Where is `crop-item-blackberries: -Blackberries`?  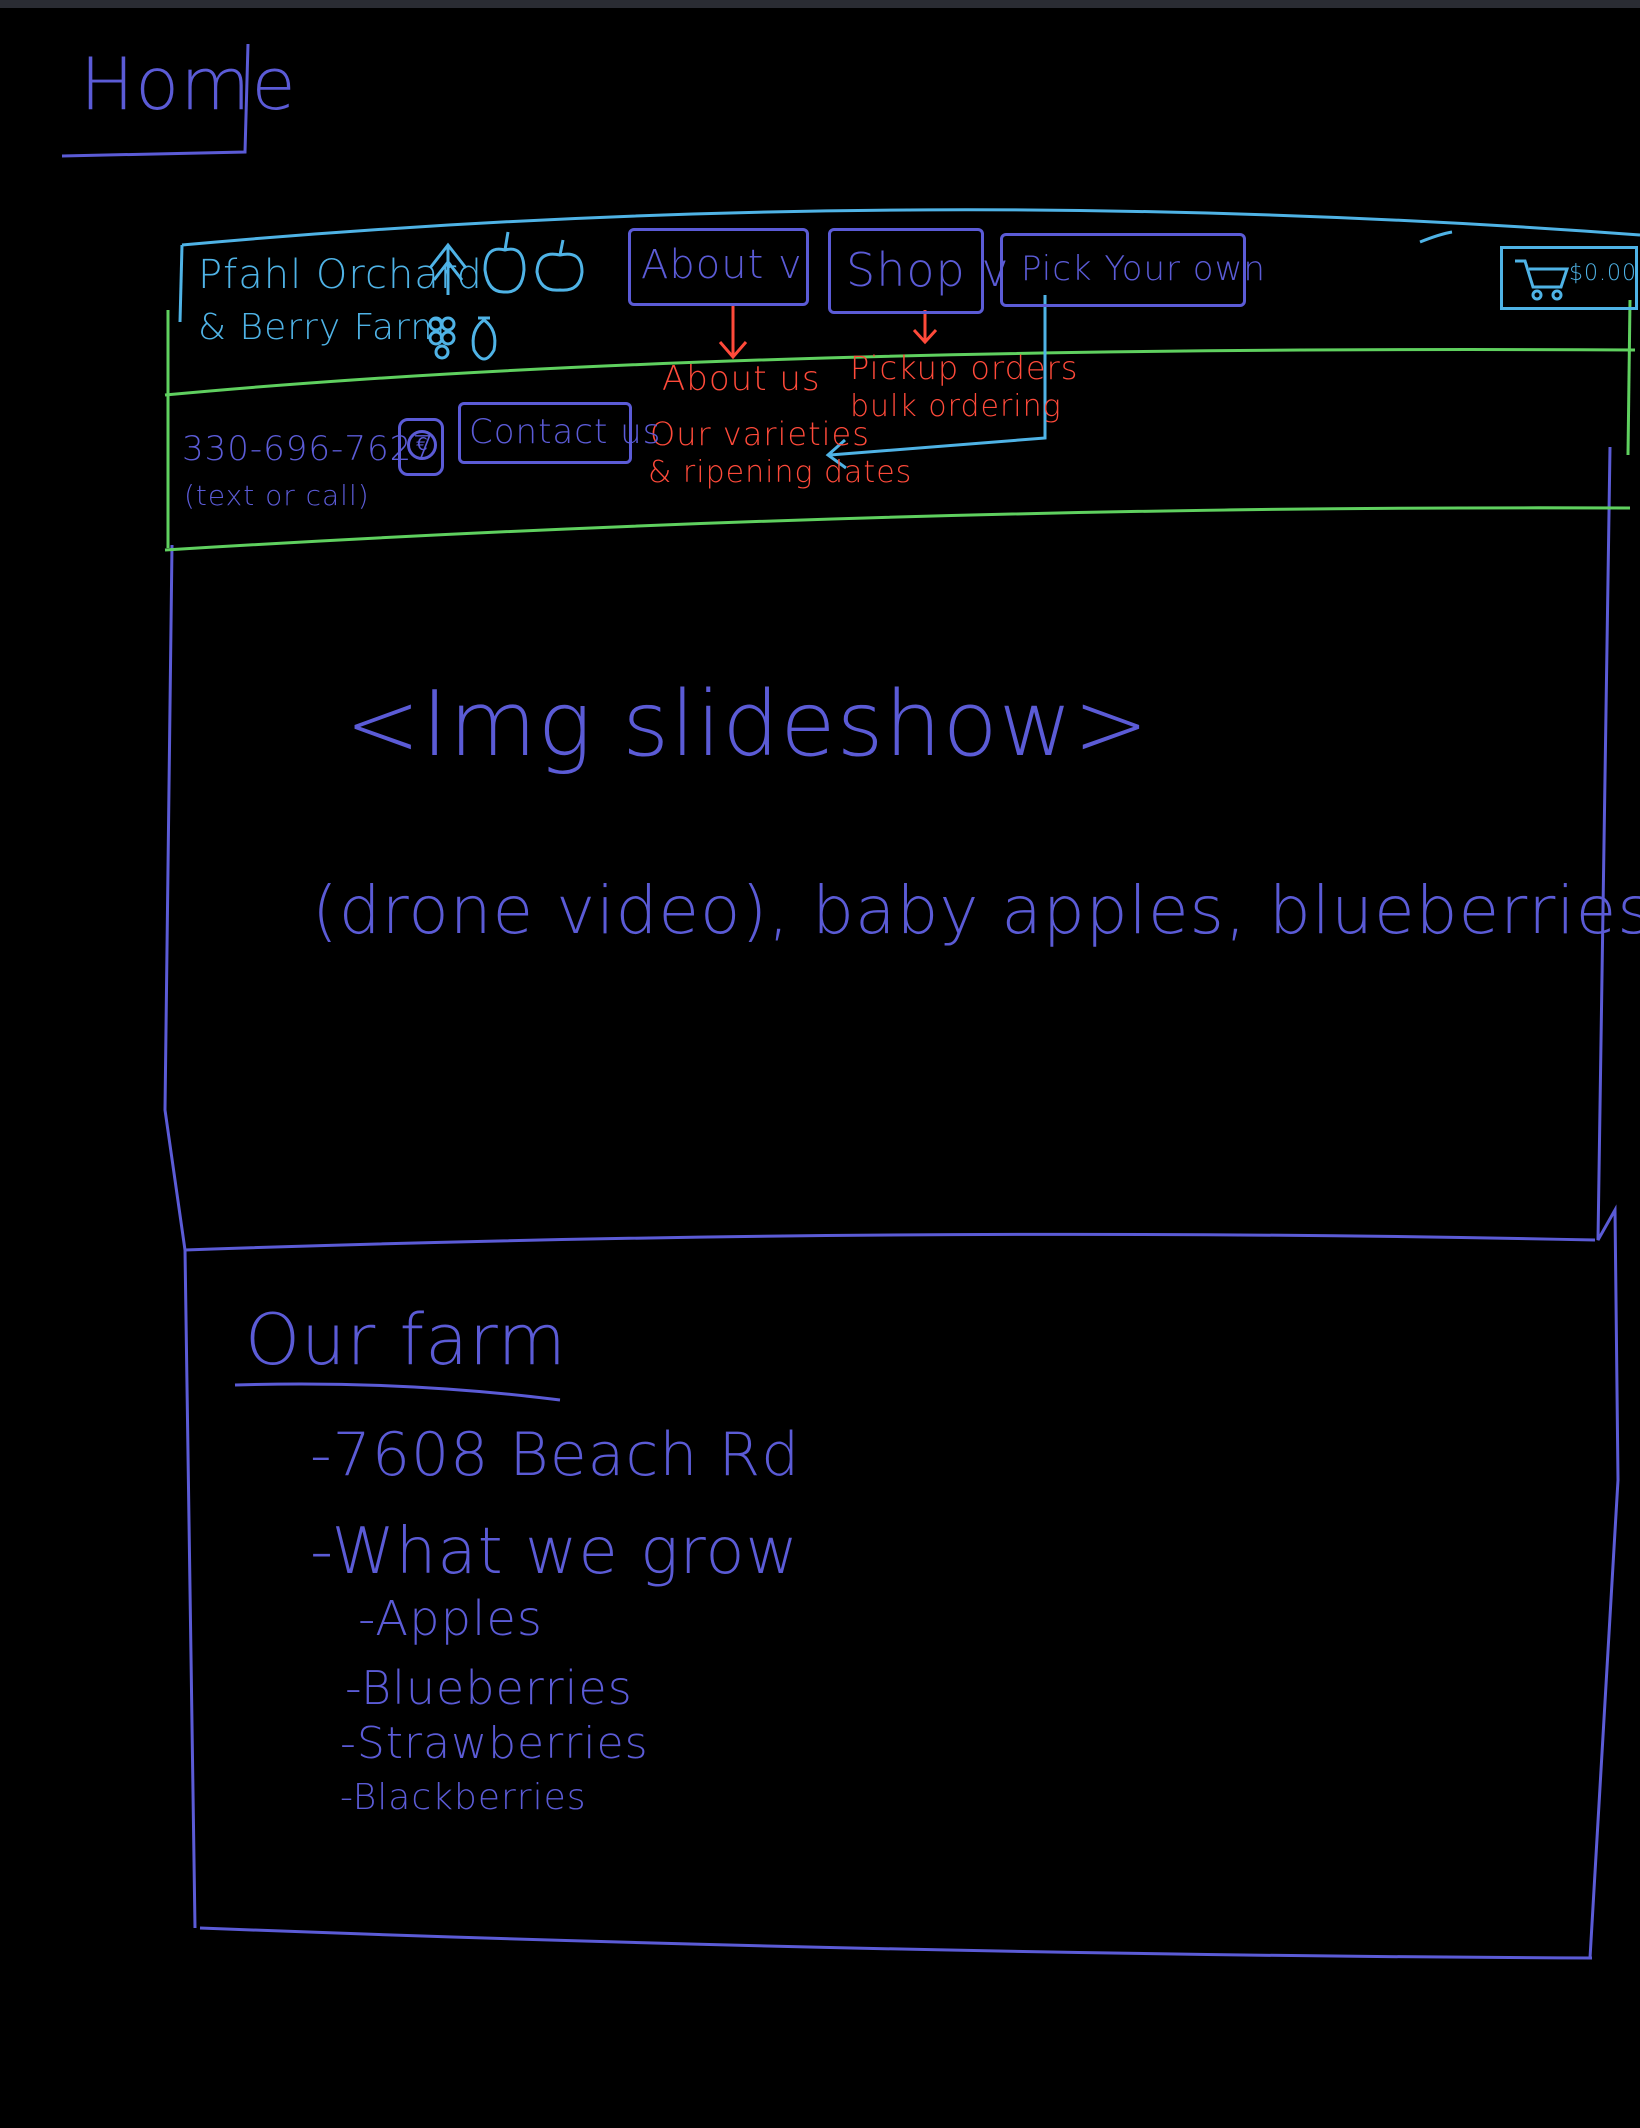
crop-item-blackberries: -Blackberries is located at coordinates (463, 1797).